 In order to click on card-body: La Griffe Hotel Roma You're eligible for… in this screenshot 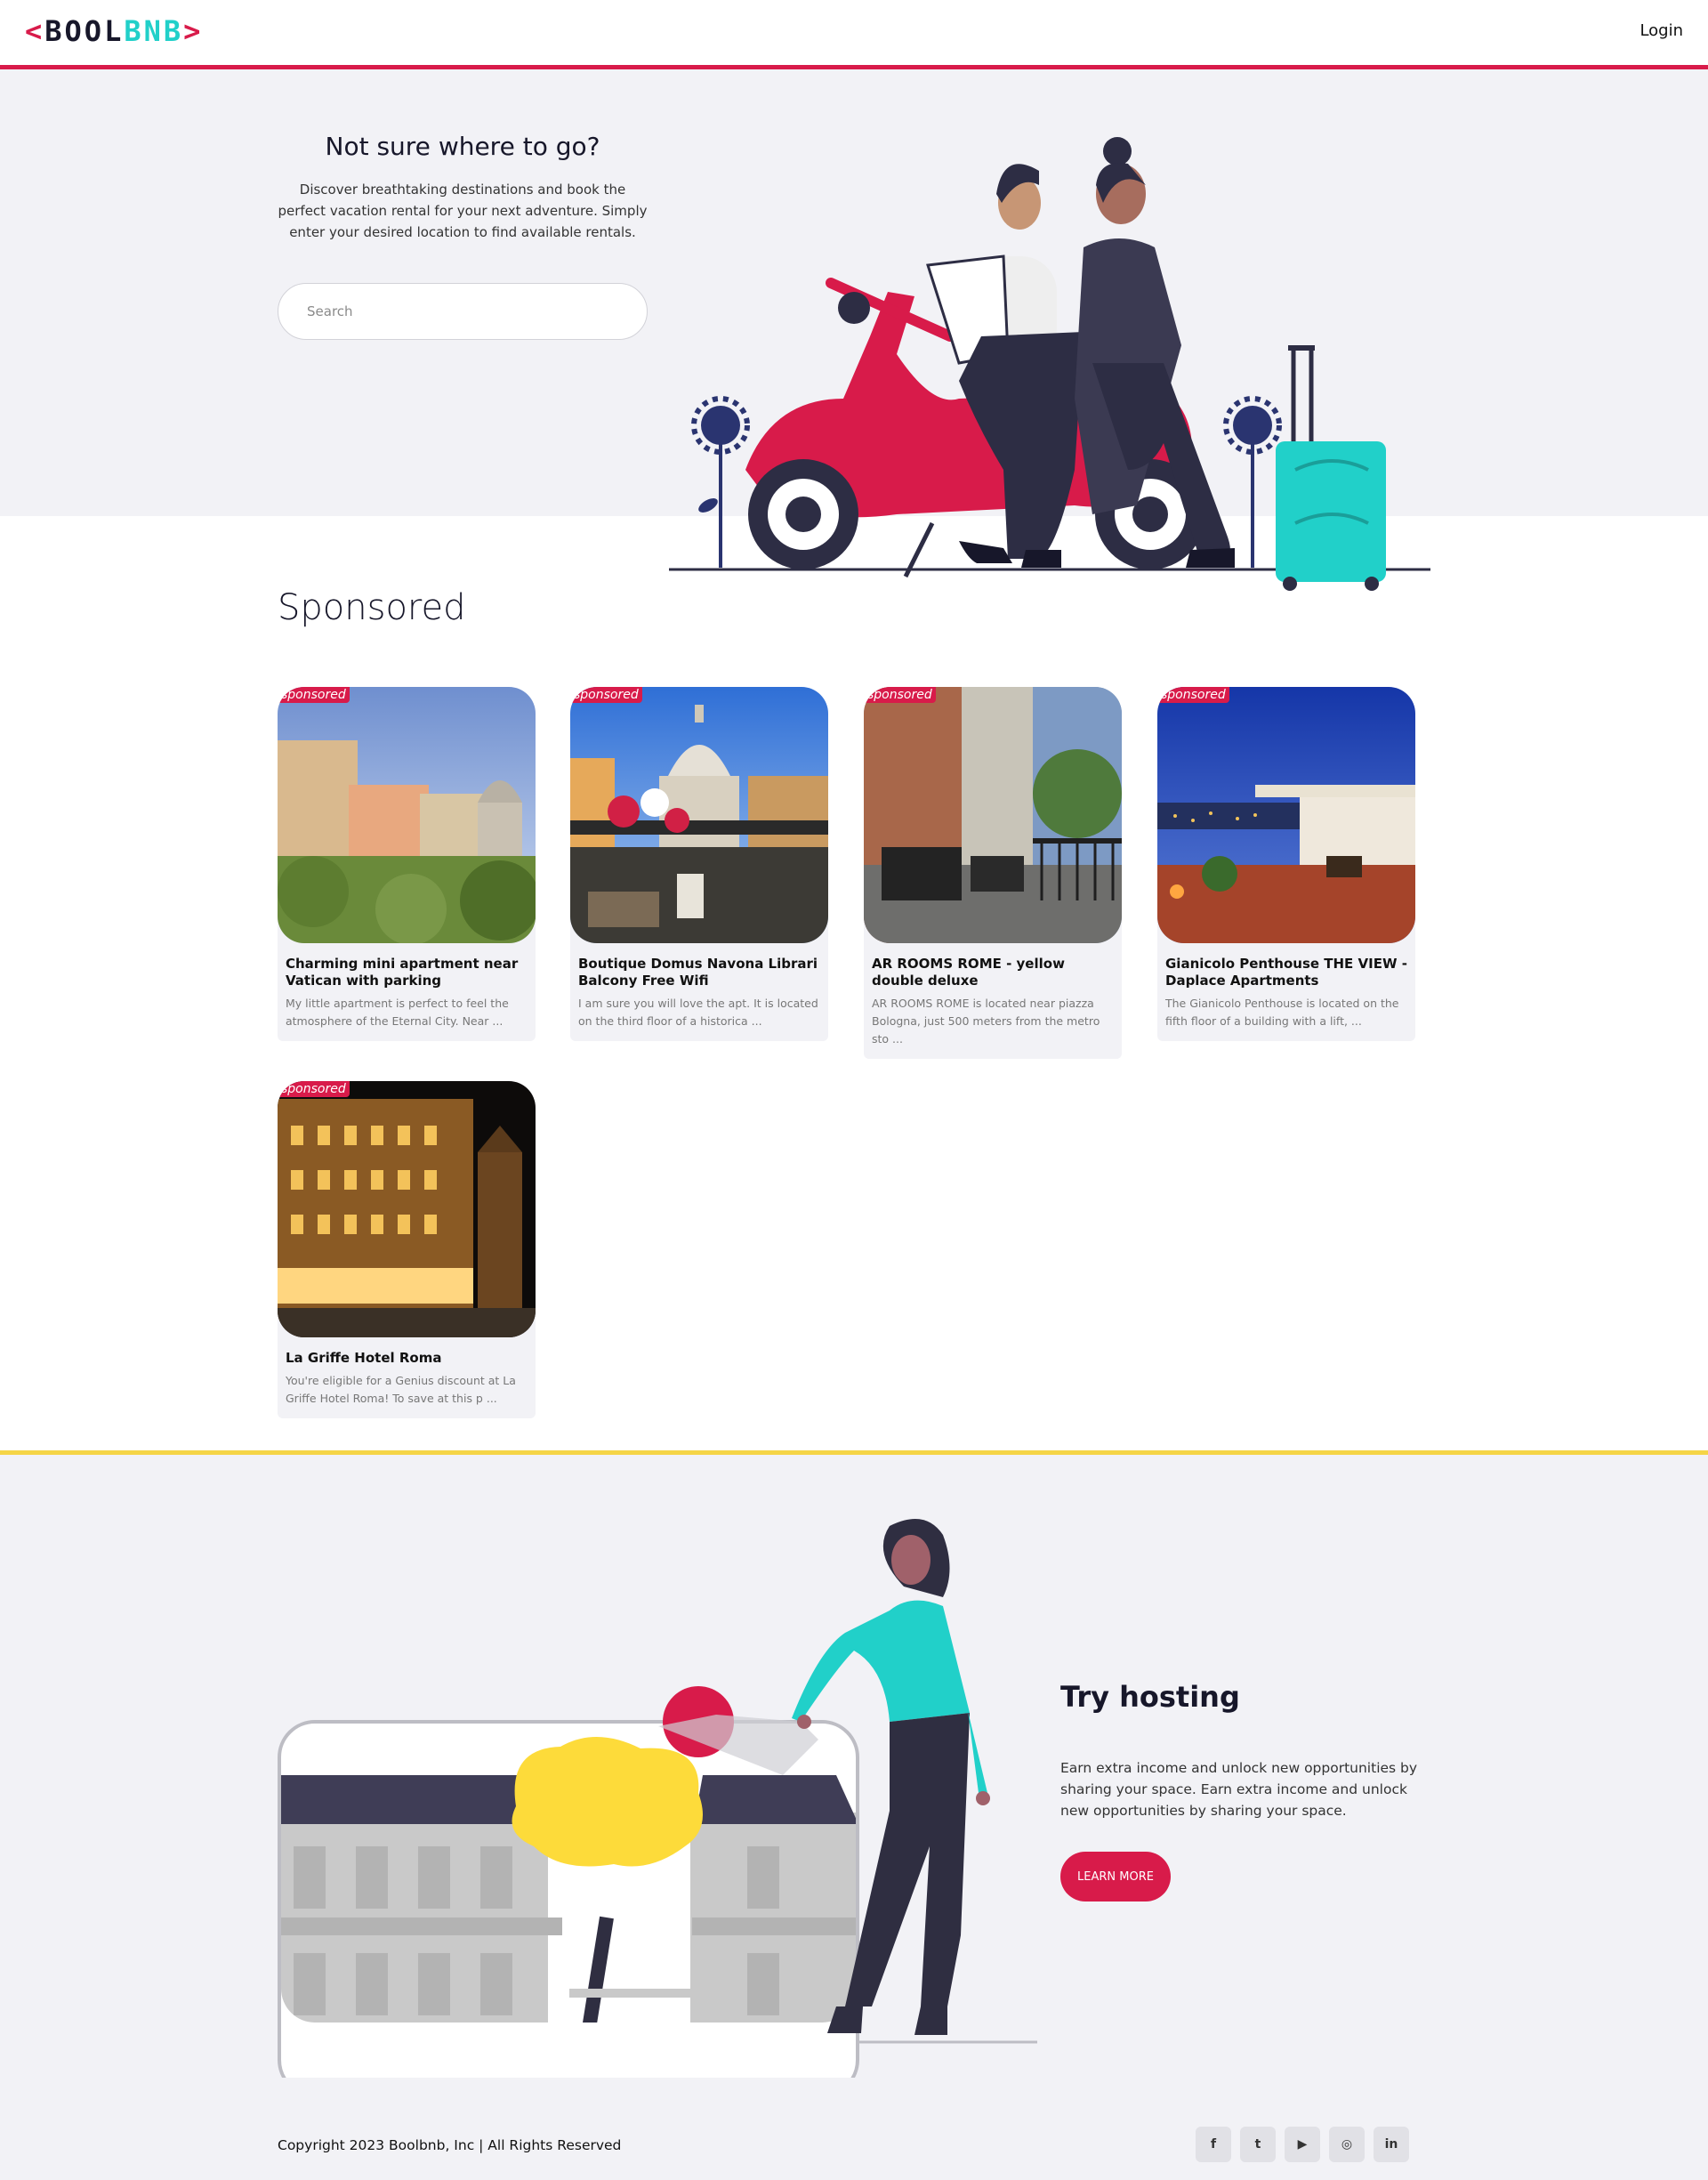, I will do `click(407, 1377)`.